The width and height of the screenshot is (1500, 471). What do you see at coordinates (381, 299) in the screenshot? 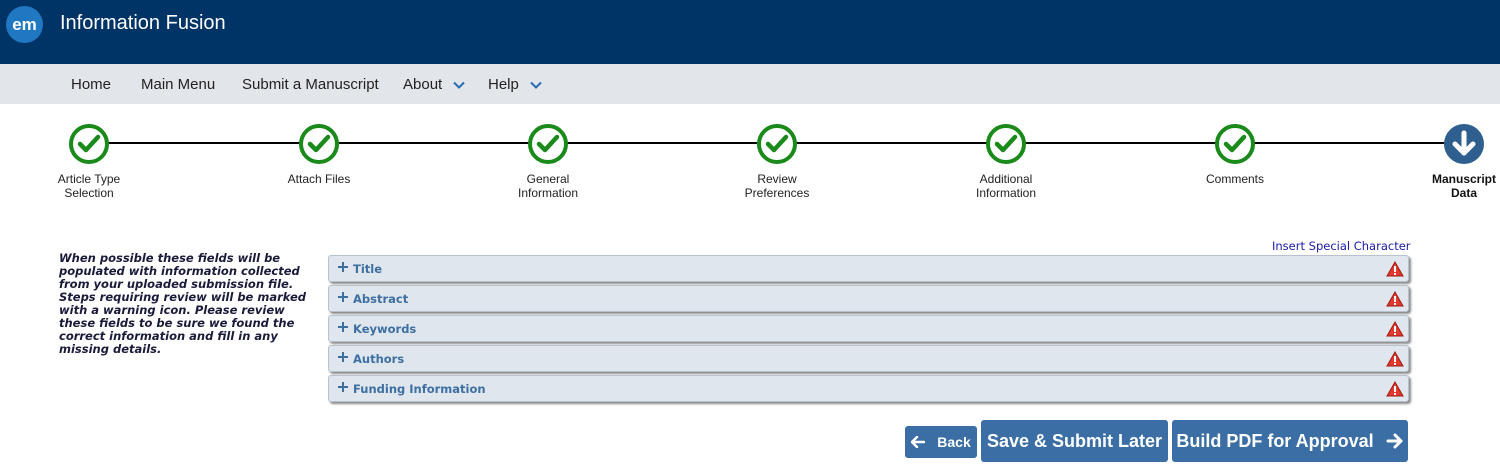
I see `panel-title-label: Abstract` at bounding box center [381, 299].